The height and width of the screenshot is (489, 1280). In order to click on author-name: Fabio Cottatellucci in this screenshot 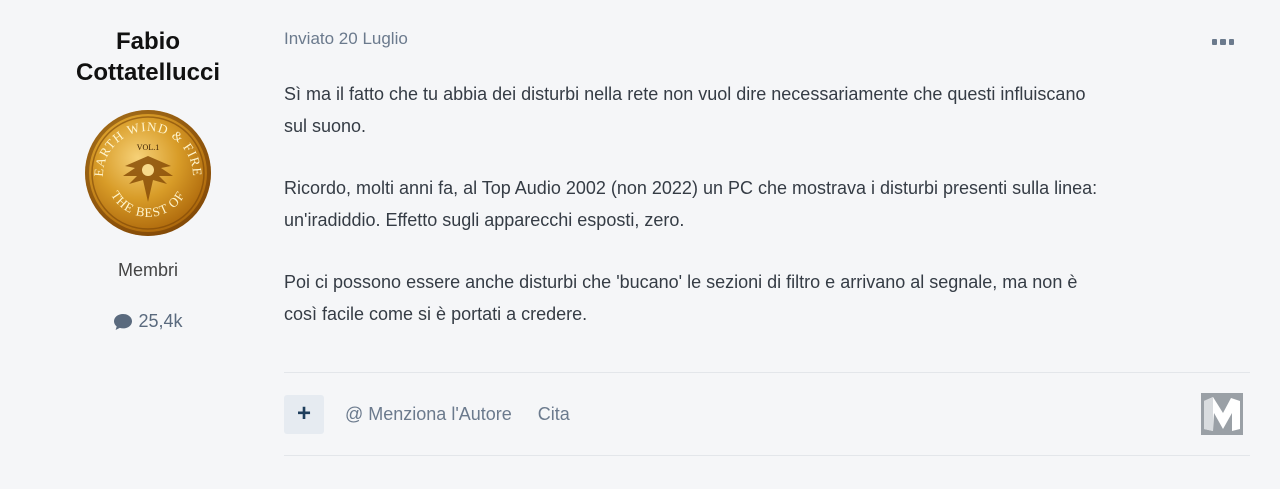, I will do `click(148, 57)`.